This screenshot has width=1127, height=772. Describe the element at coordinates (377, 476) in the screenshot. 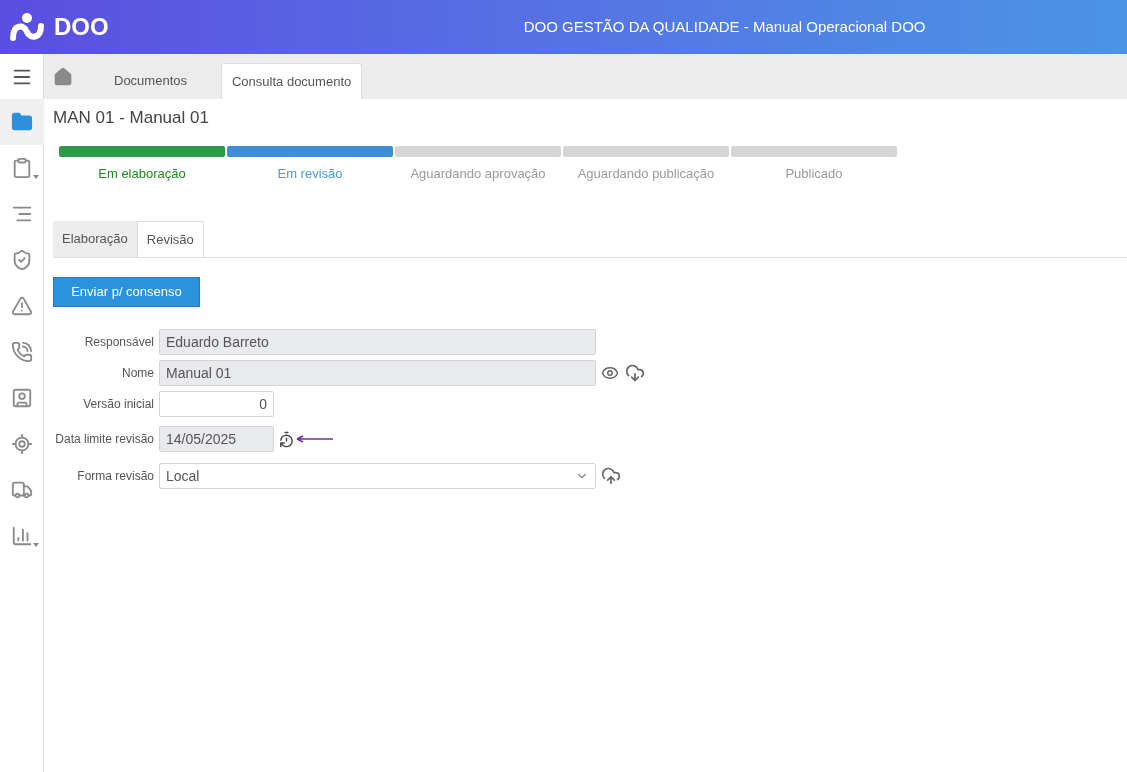

I see `input-field: Local` at that location.